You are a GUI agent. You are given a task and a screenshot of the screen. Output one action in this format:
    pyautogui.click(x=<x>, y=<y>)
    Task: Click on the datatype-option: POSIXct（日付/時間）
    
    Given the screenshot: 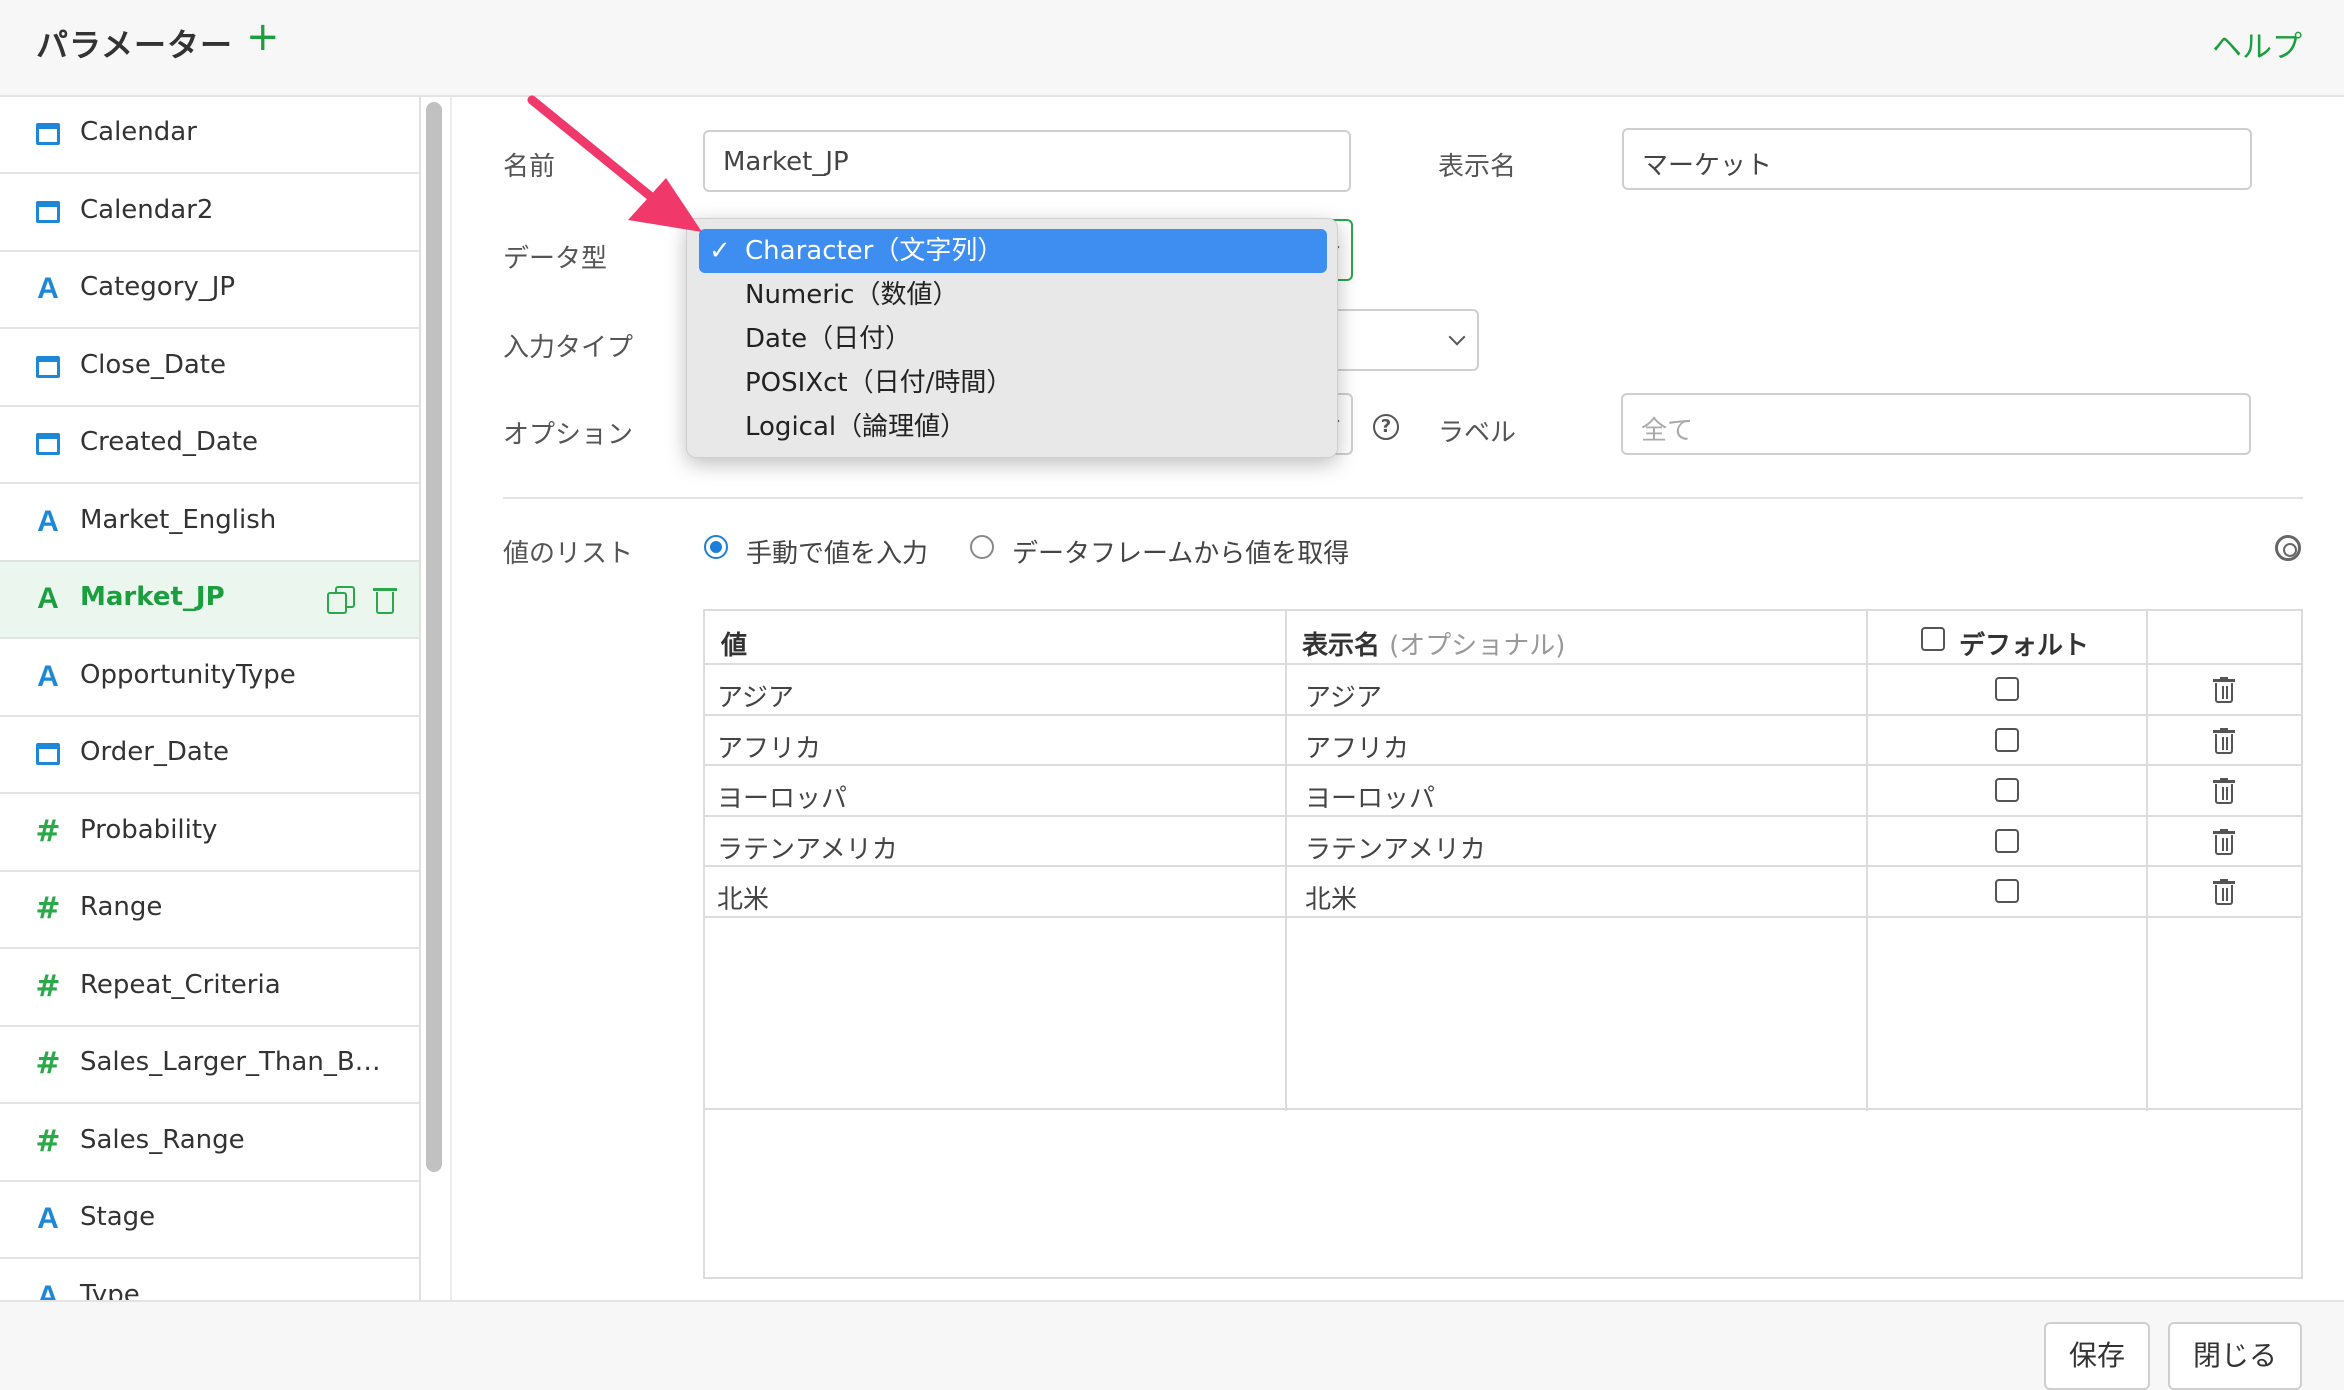 What is the action you would take?
    pyautogui.click(x=1013, y=383)
    